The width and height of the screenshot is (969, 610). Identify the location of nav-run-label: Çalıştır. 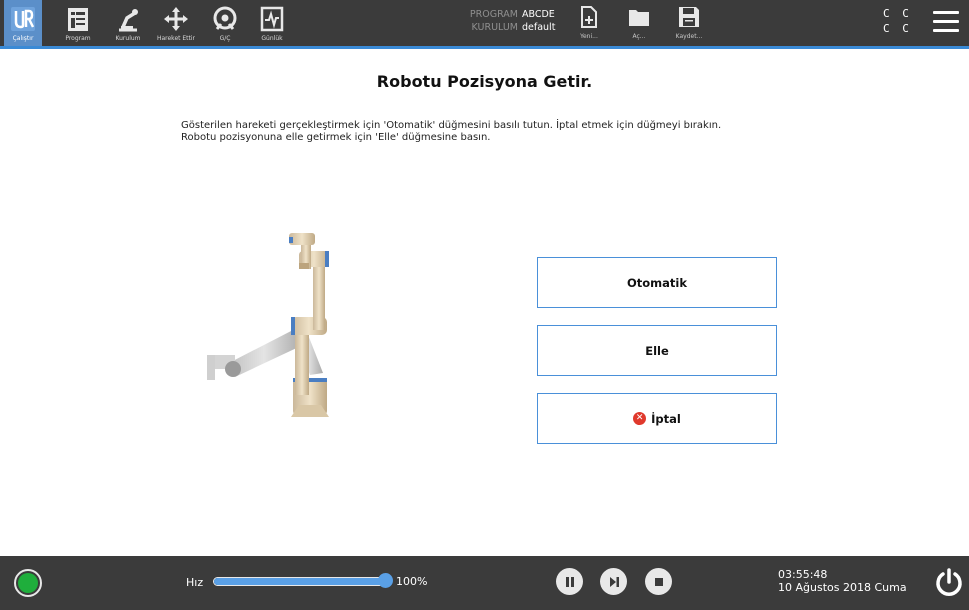
(23, 38).